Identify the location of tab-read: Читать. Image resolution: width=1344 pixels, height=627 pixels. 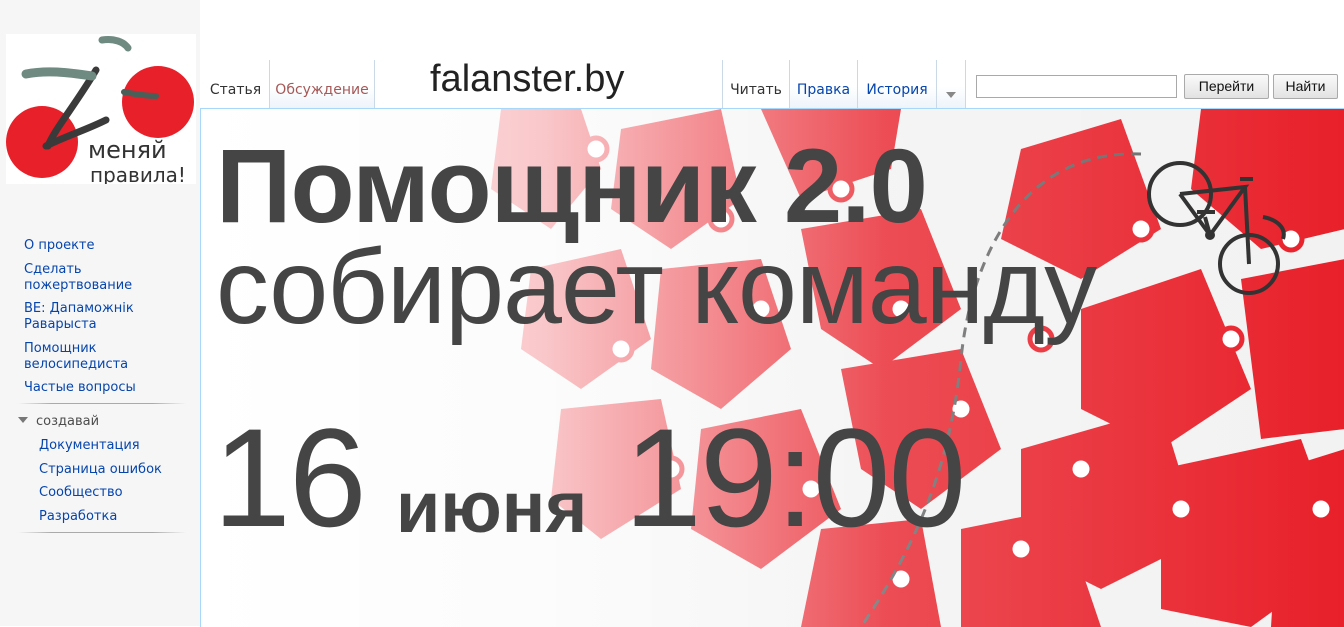
(755, 84).